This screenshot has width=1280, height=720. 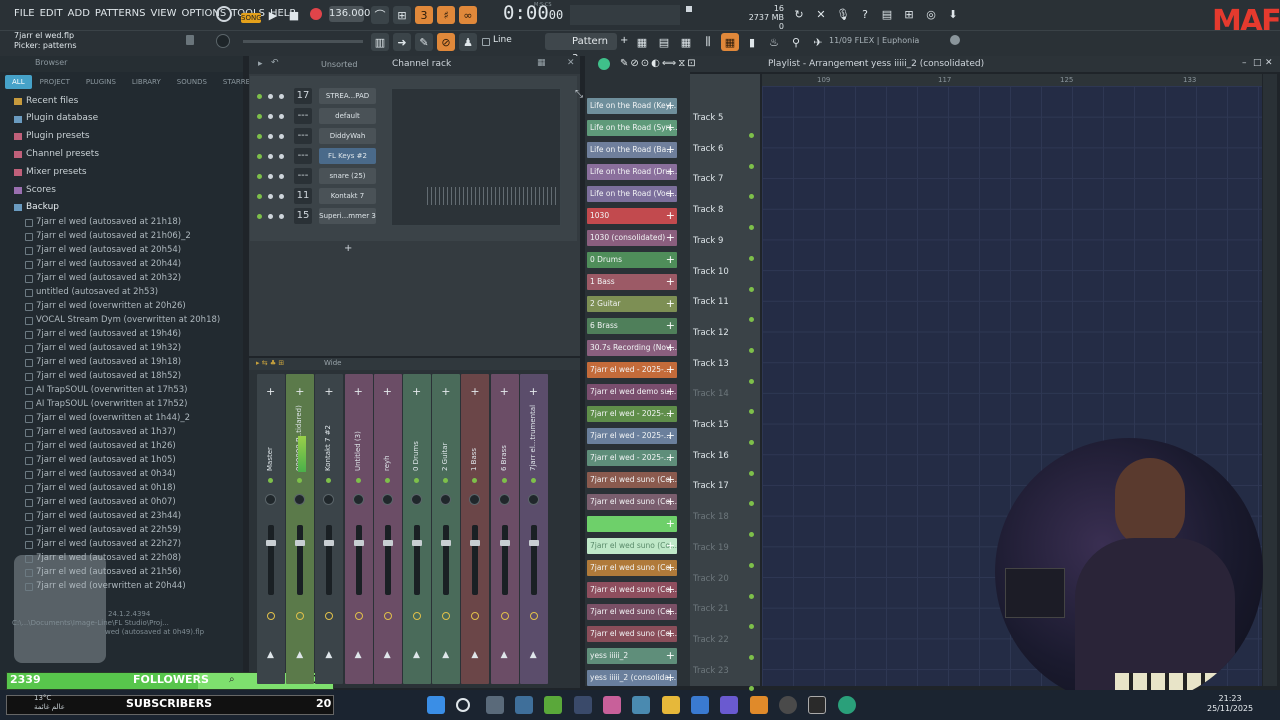 I want to click on rack-grid-icon: ▦, so click(x=541, y=63).